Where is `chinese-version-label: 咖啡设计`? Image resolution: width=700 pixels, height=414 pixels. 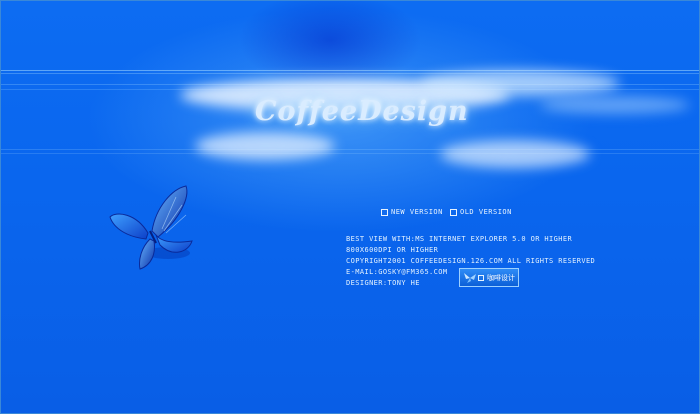 chinese-version-label: 咖啡设计 is located at coordinates (501, 277).